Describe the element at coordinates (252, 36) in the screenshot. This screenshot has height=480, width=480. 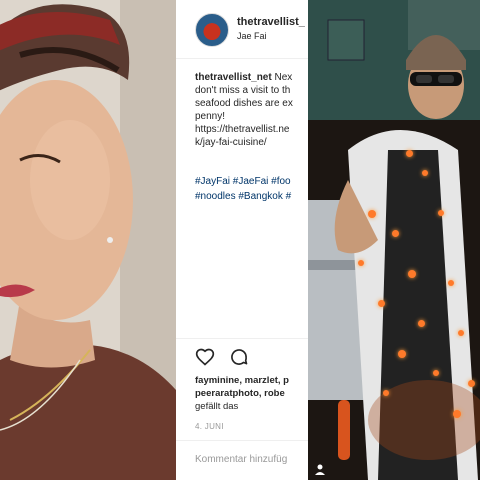
I see `post-location: Jae Fai` at that location.